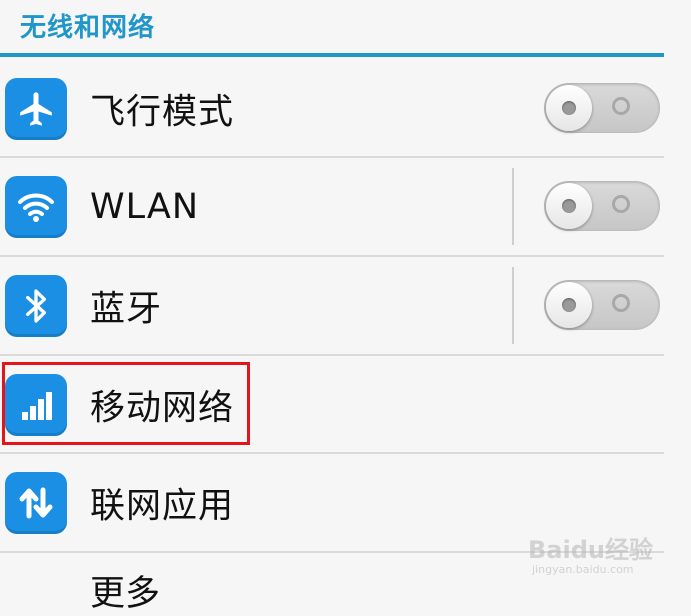 The height and width of the screenshot is (616, 691). Describe the element at coordinates (602, 206) in the screenshot. I see `wlan-toggle` at that location.